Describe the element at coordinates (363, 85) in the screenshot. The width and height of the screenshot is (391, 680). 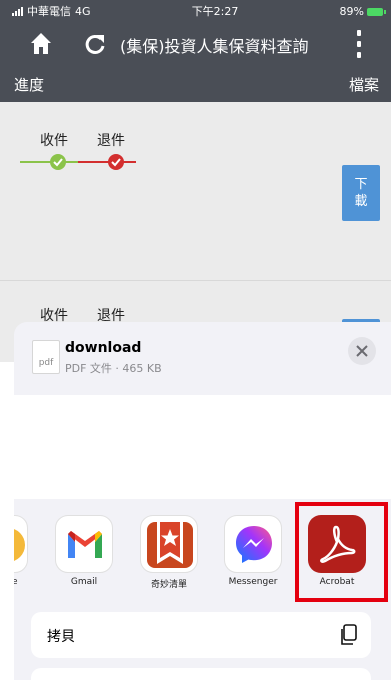
I see `header-file: 檔案` at that location.